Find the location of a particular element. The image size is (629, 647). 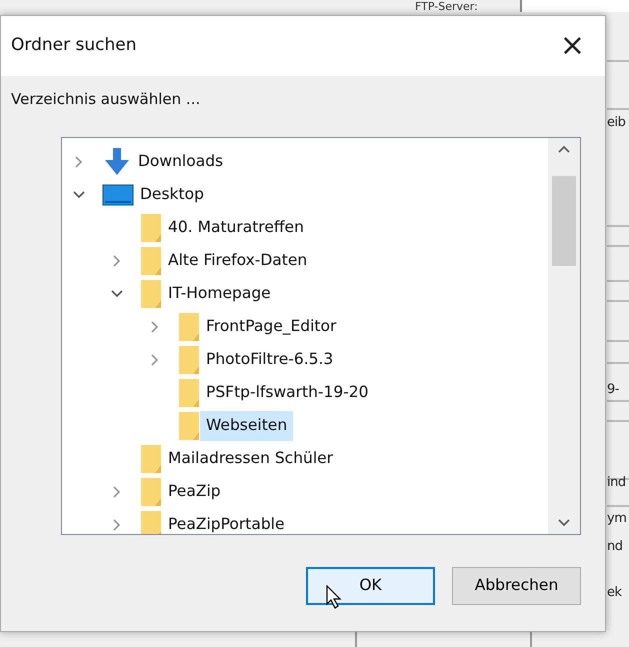

desktop-icon is located at coordinates (118, 195).